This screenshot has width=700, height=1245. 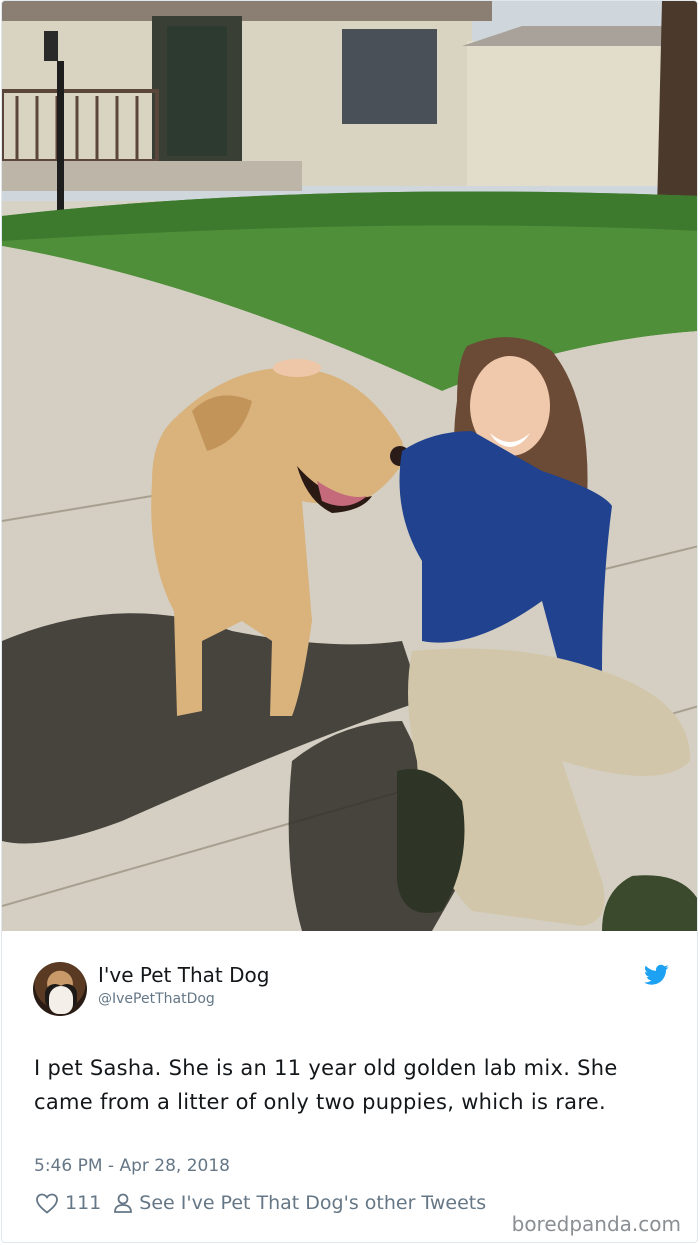 What do you see at coordinates (183, 975) in the screenshot?
I see `display-name: I've Pet That Dog` at bounding box center [183, 975].